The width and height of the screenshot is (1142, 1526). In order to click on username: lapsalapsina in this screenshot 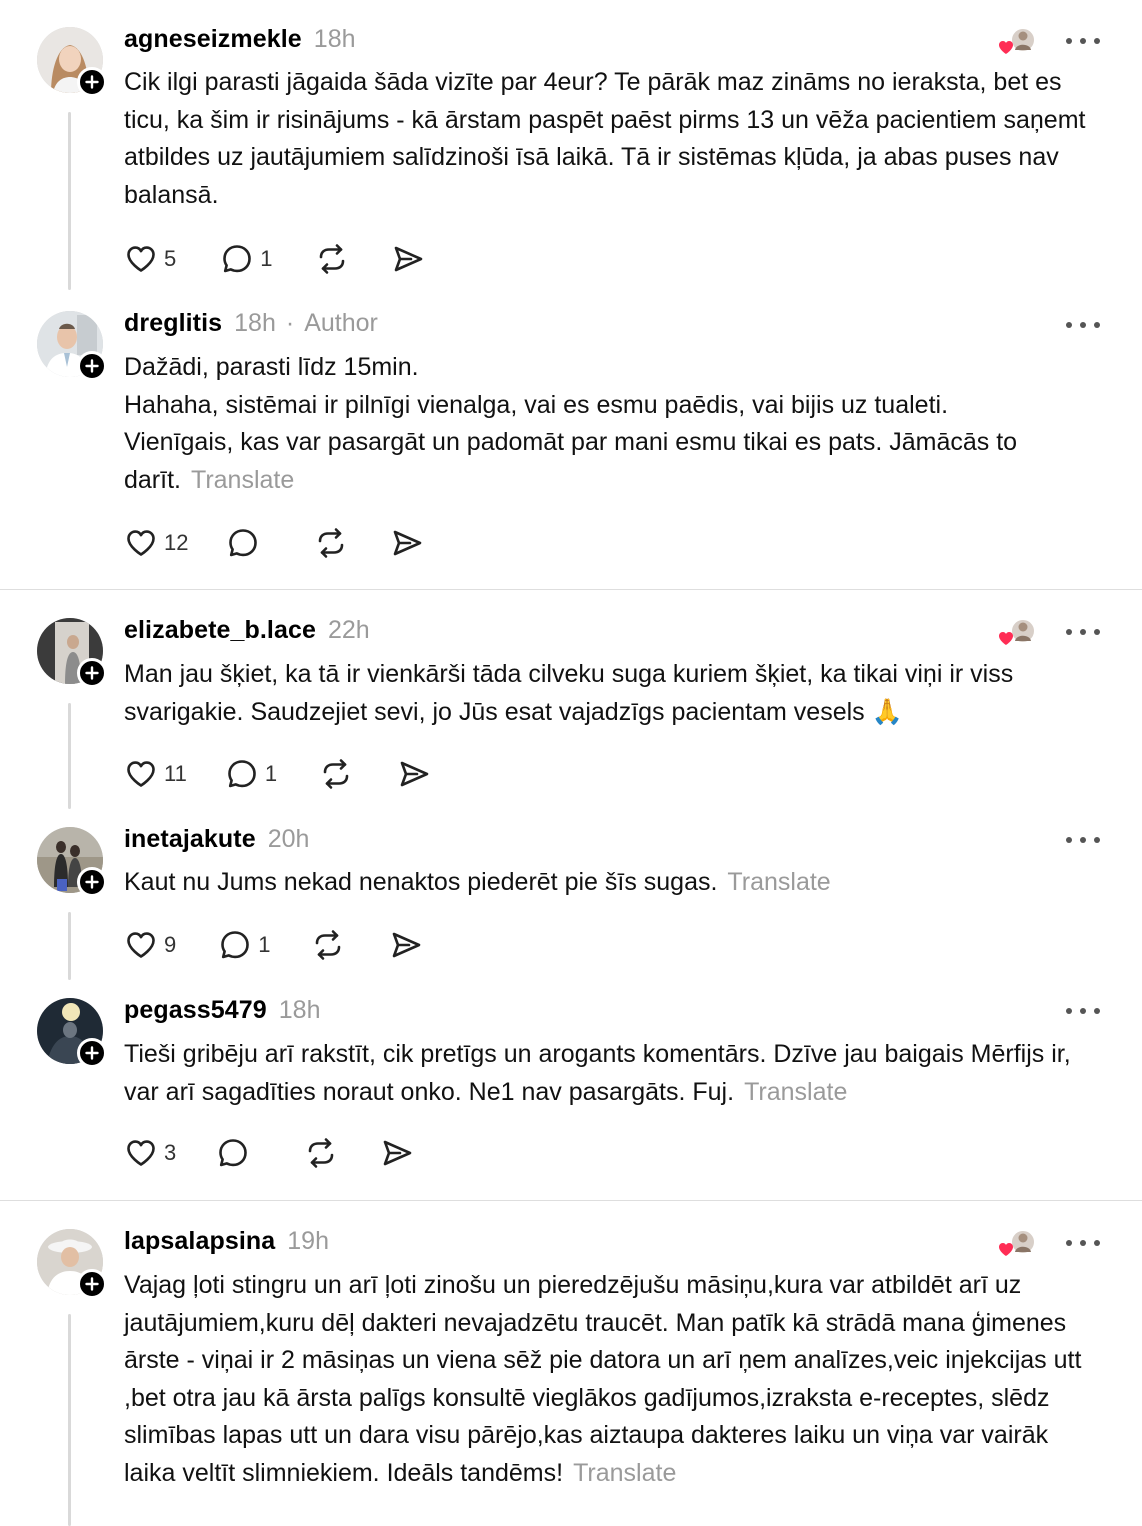, I will do `click(199, 1241)`.